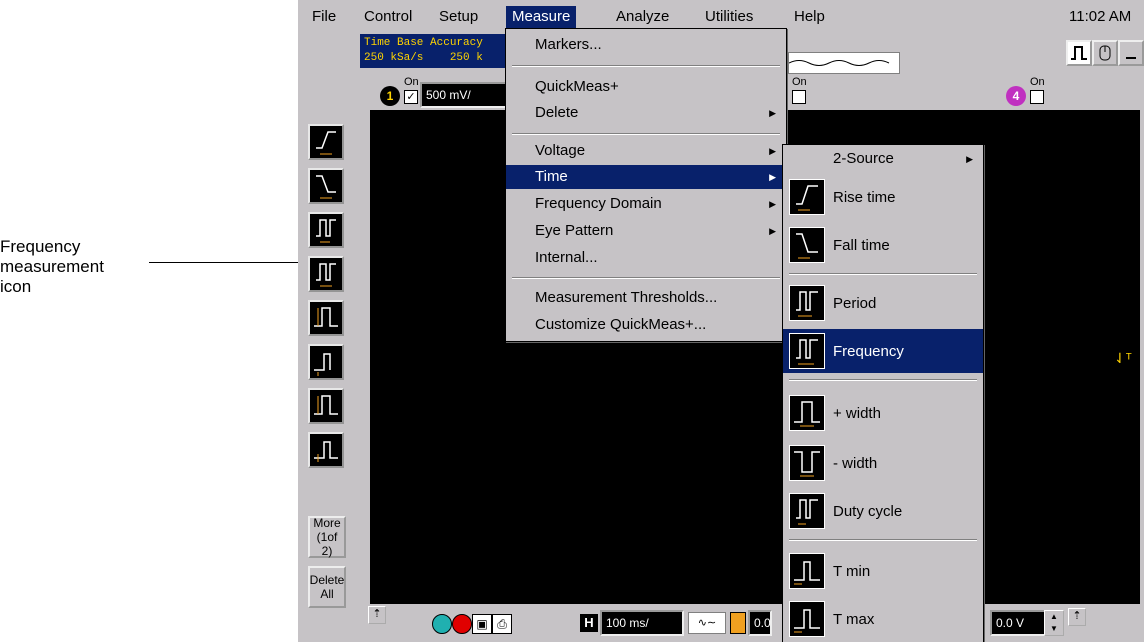 The height and width of the screenshot is (642, 1144). What do you see at coordinates (1019, 623) in the screenshot?
I see `trigger-level-field: 0.0 V` at bounding box center [1019, 623].